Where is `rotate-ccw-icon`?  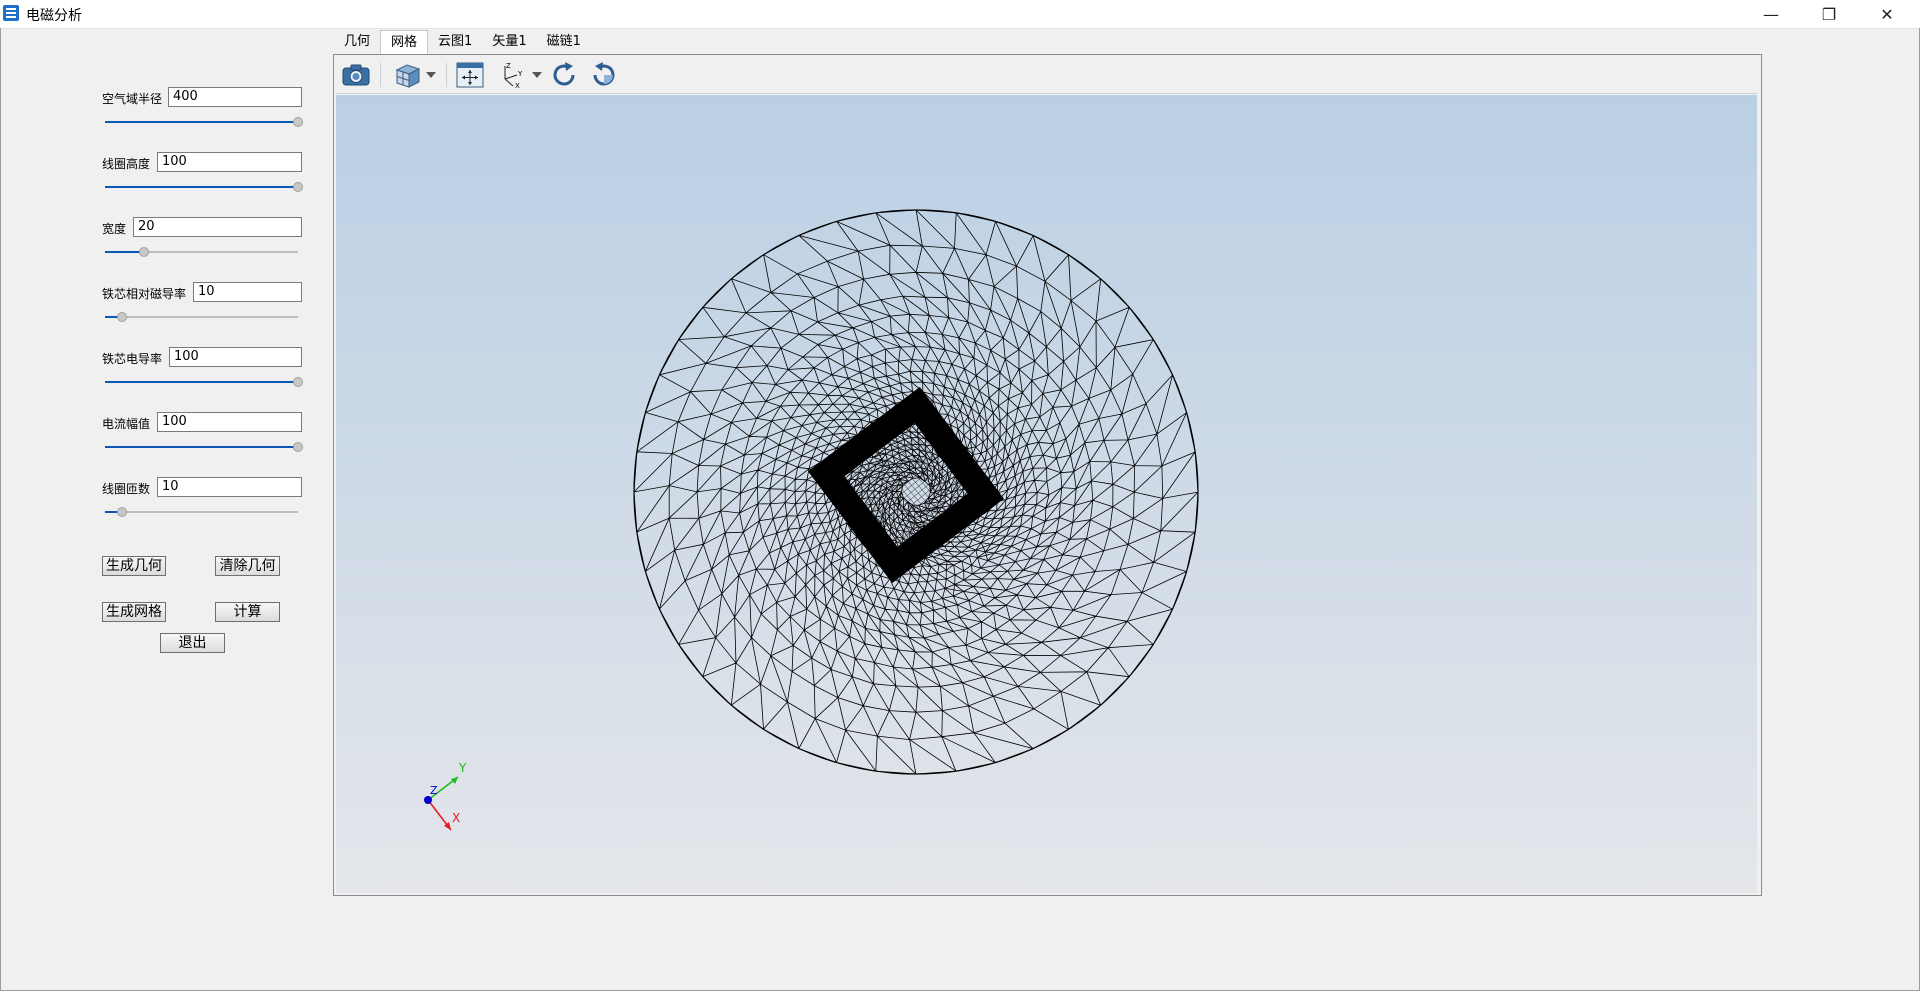
rotate-ccw-icon is located at coordinates (604, 75).